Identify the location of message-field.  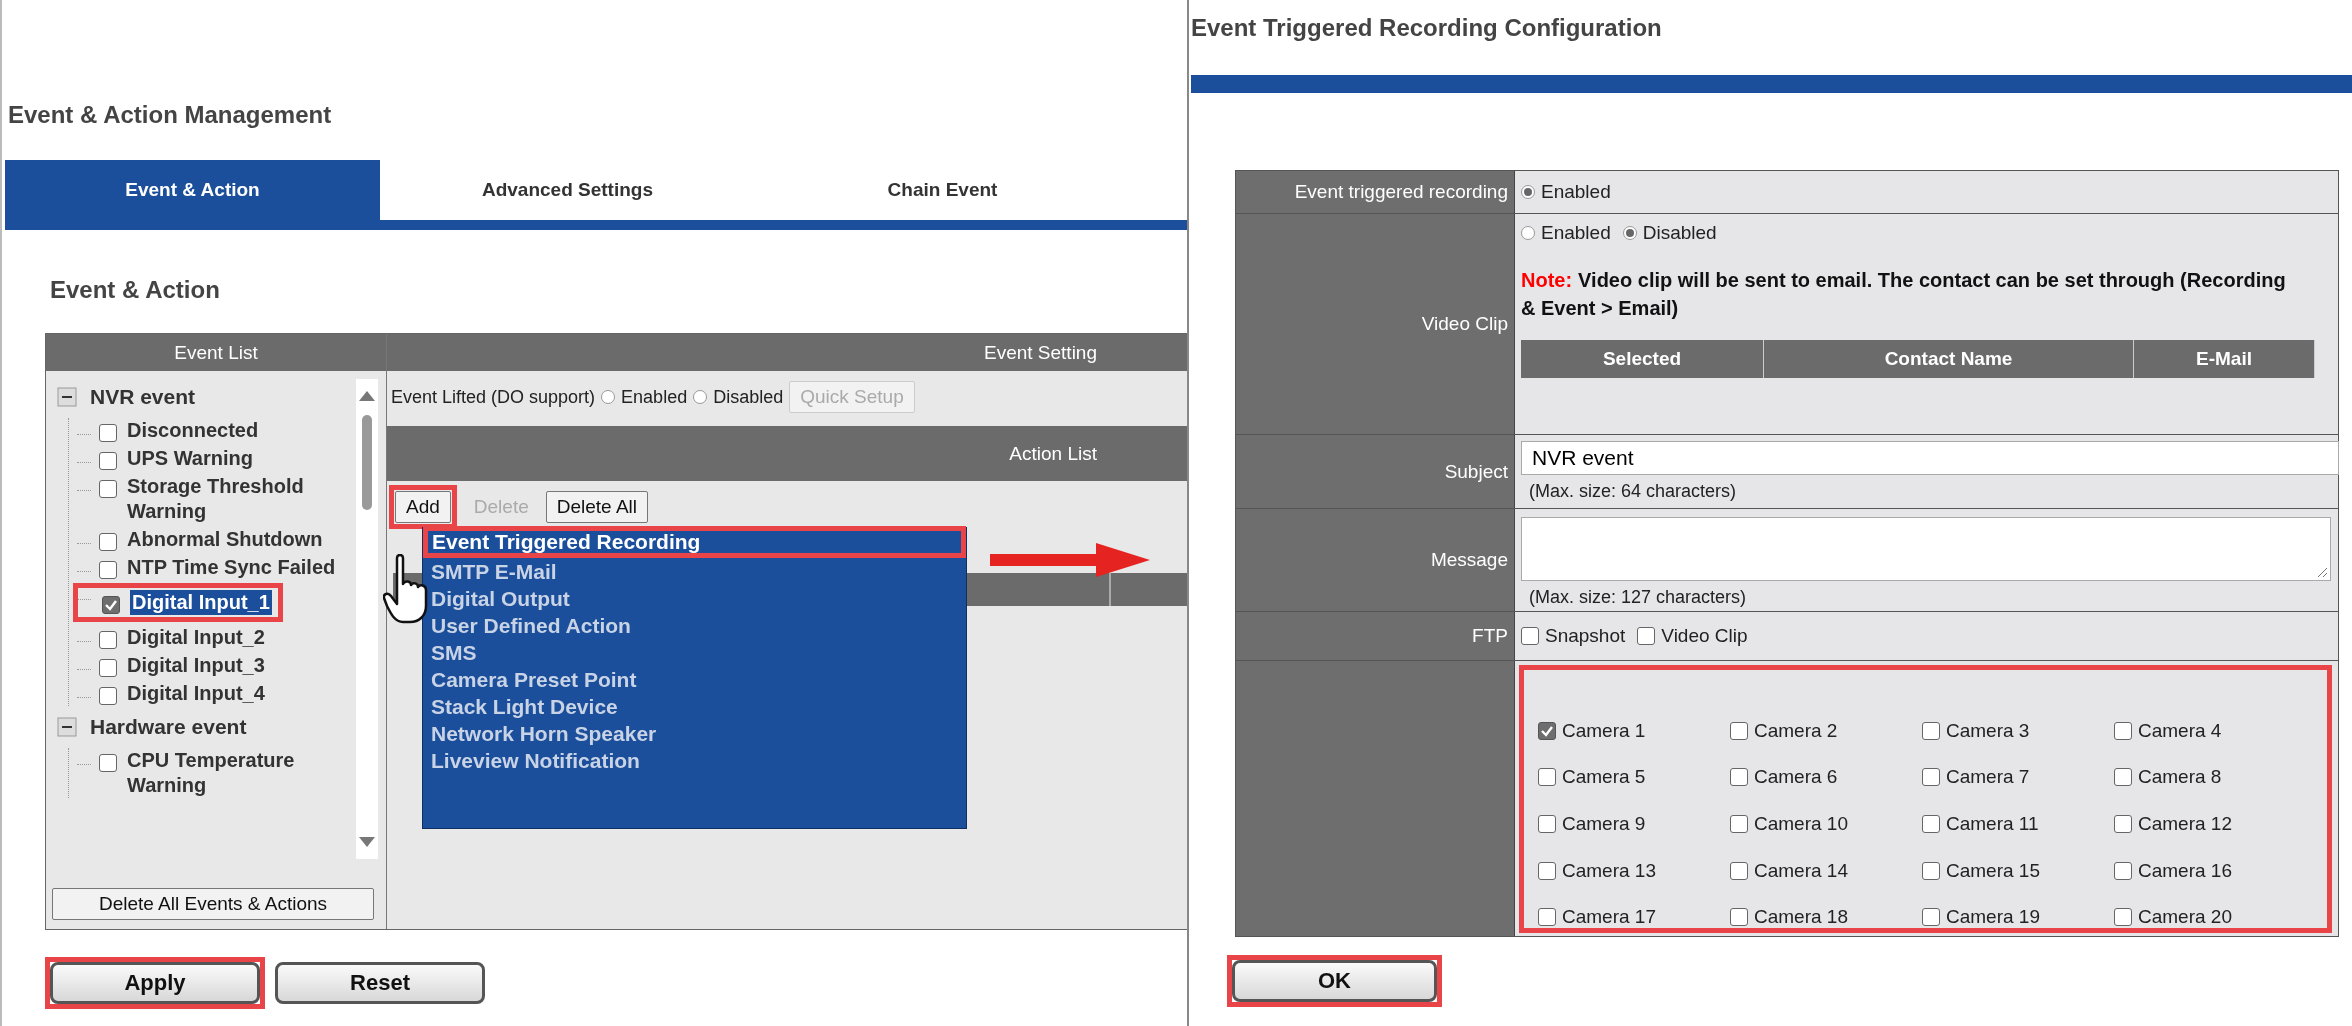
(1926, 548).